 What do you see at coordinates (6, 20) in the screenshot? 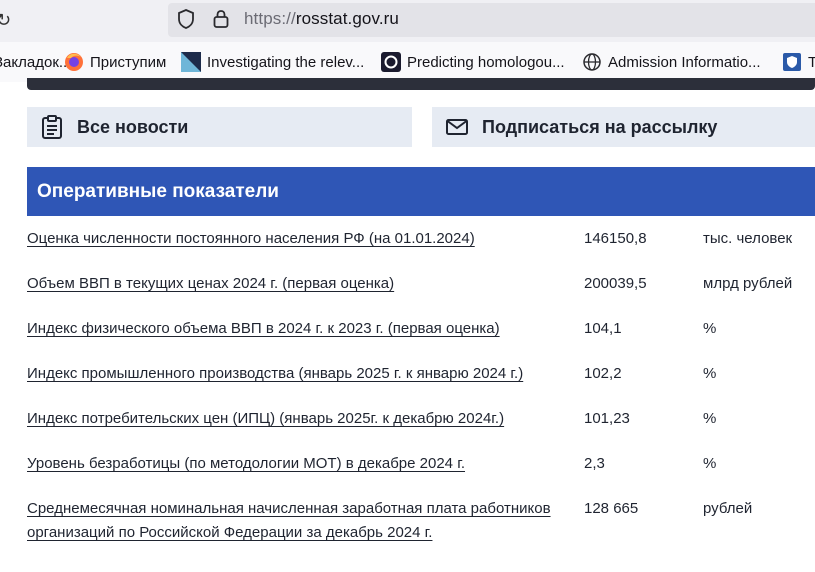
I see `reload-icon: ↻` at bounding box center [6, 20].